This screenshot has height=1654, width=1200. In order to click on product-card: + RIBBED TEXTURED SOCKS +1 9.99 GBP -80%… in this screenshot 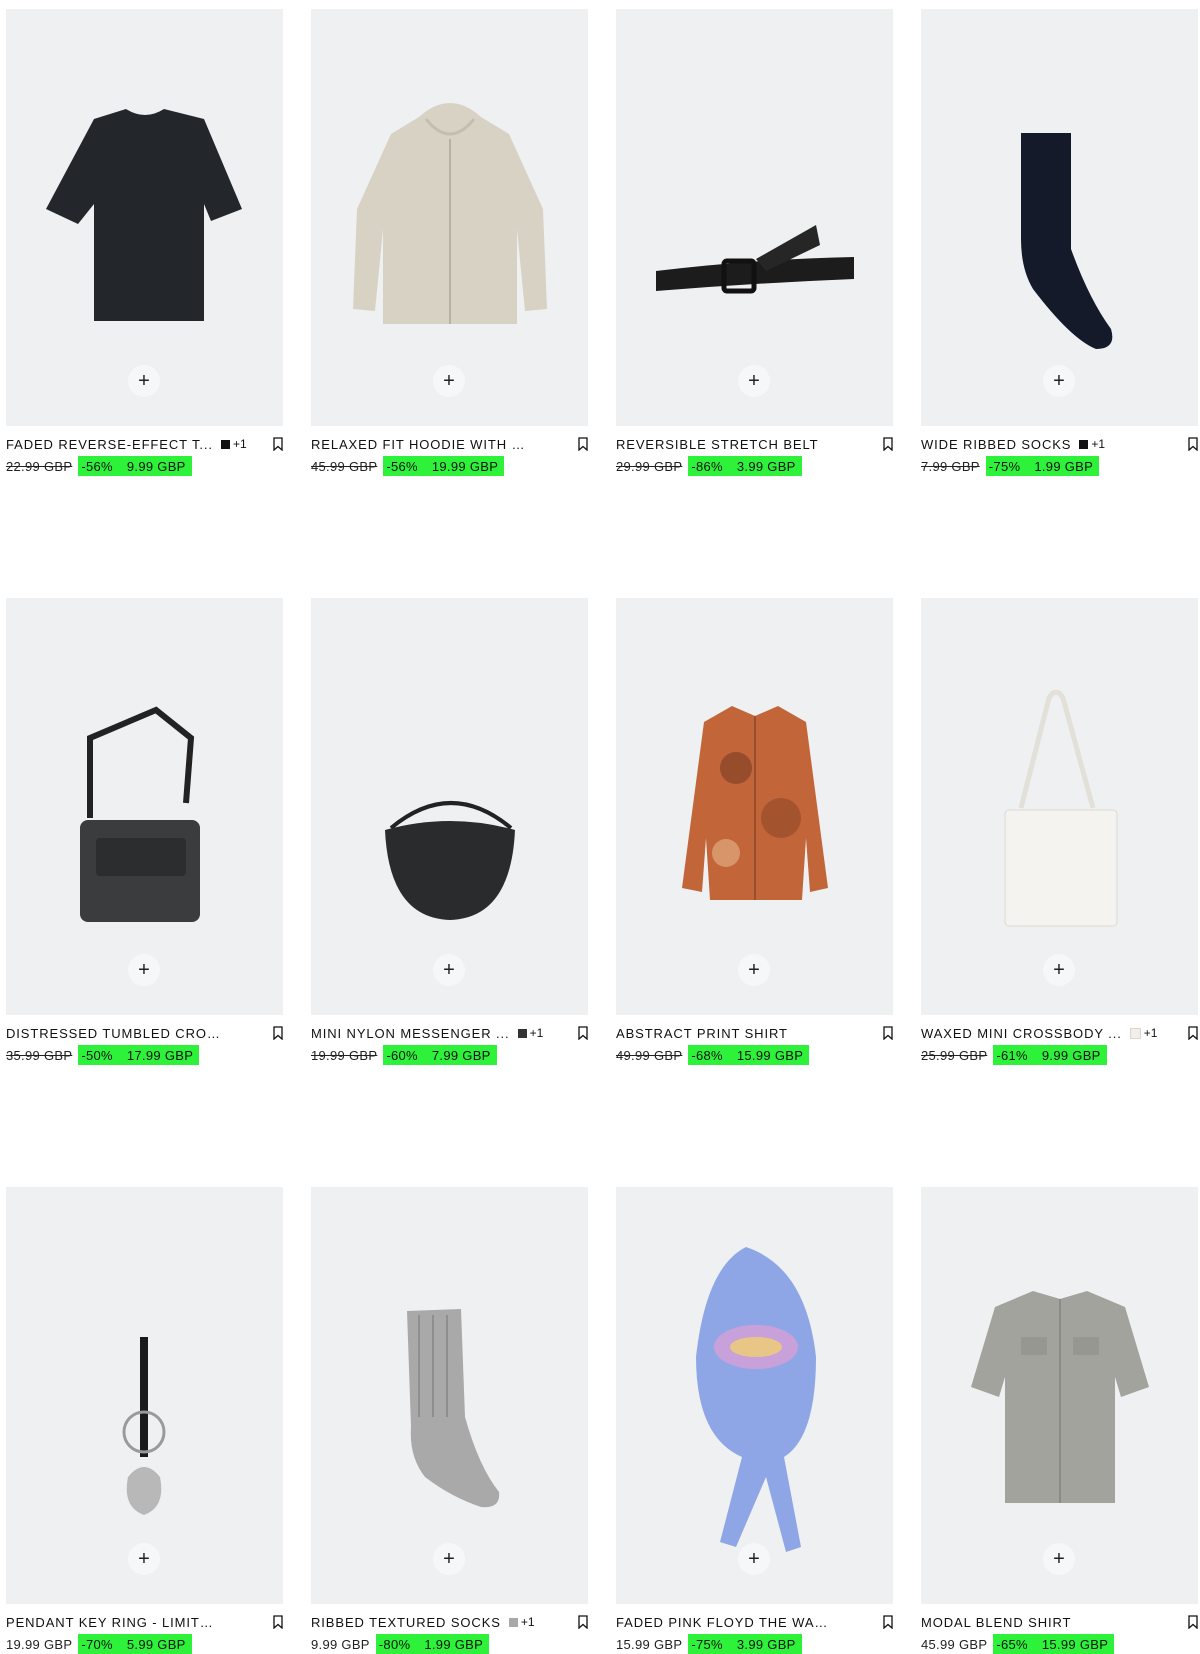, I will do `click(449, 1420)`.